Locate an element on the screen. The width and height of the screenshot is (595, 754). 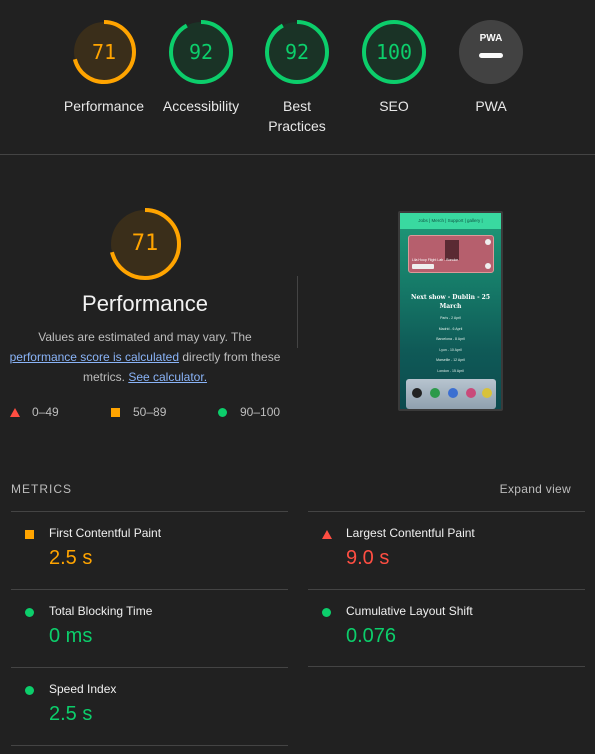
score-seo: 100 SEO is located at coordinates (394, 67).